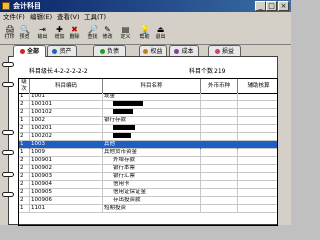 The image size is (320, 240). I want to click on table-row: 2 100905 信用证保证金, so click(148, 193).